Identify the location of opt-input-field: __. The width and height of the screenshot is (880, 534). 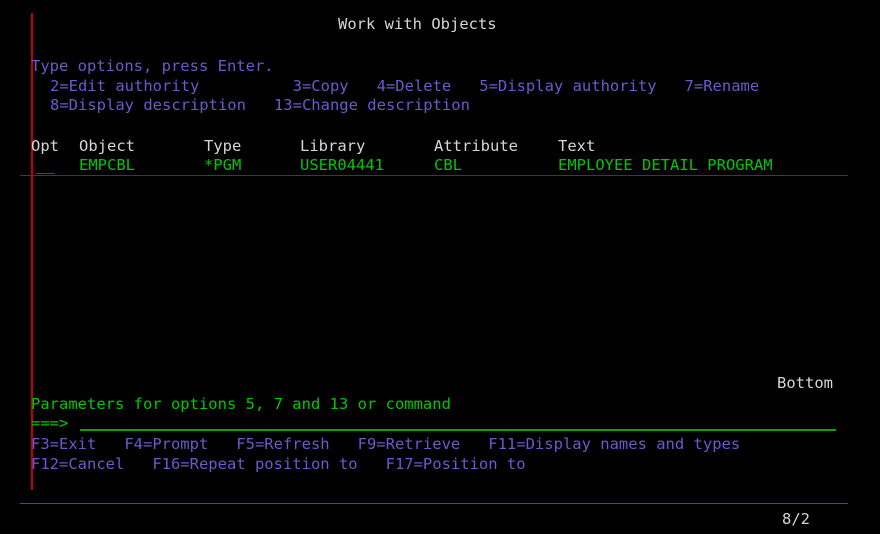
(45, 165).